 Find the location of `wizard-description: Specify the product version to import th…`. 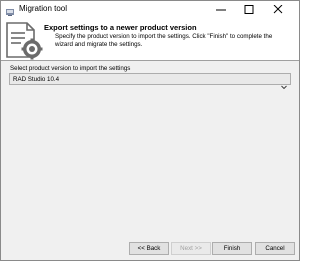

wizard-description: Specify the product version to import th… is located at coordinates (164, 40).